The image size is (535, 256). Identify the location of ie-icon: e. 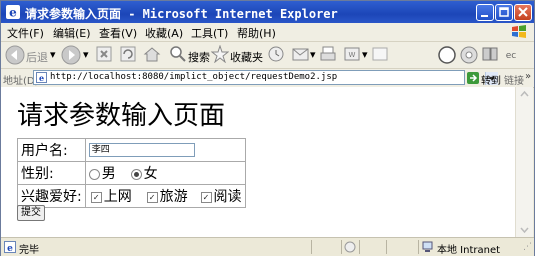
(13, 12).